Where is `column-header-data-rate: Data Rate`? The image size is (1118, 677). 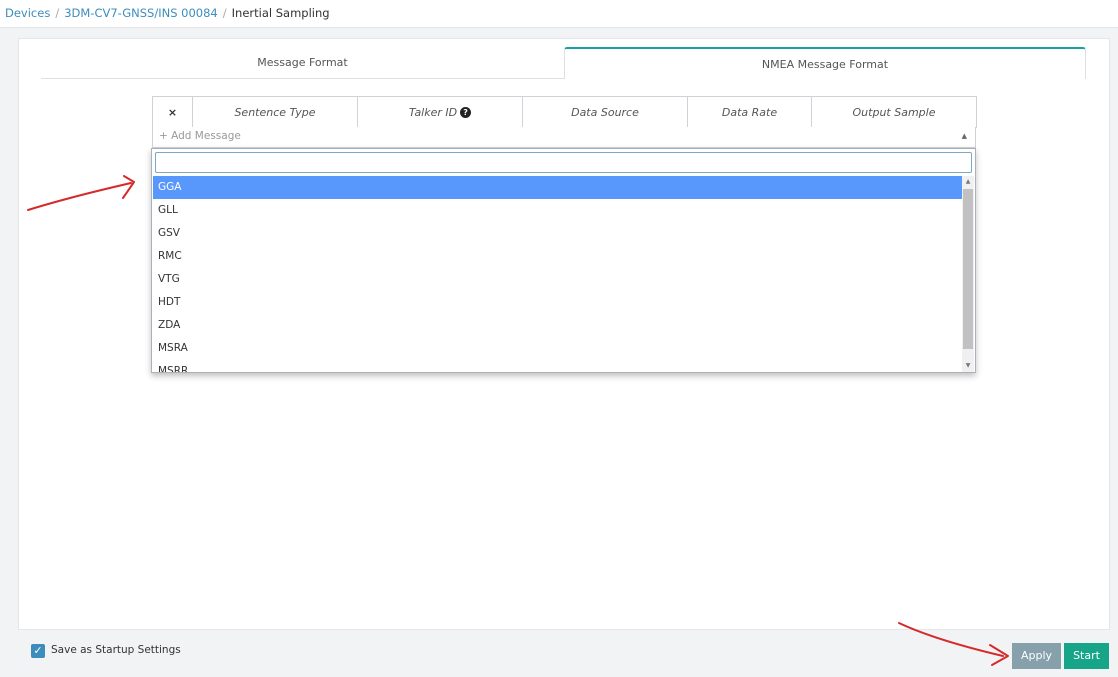 column-header-data-rate: Data Rate is located at coordinates (749, 112).